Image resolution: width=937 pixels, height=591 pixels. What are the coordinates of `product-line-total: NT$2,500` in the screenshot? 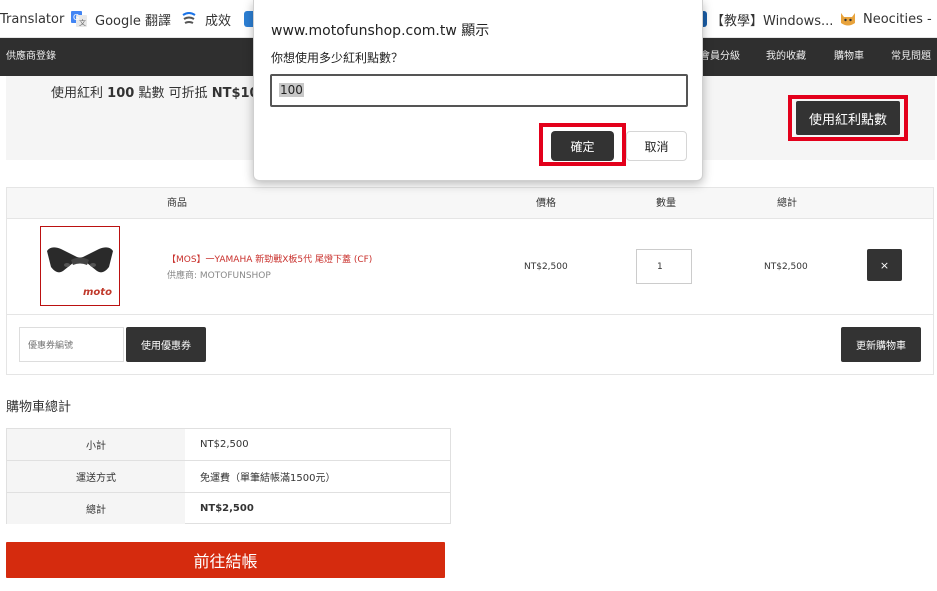 It's located at (786, 267).